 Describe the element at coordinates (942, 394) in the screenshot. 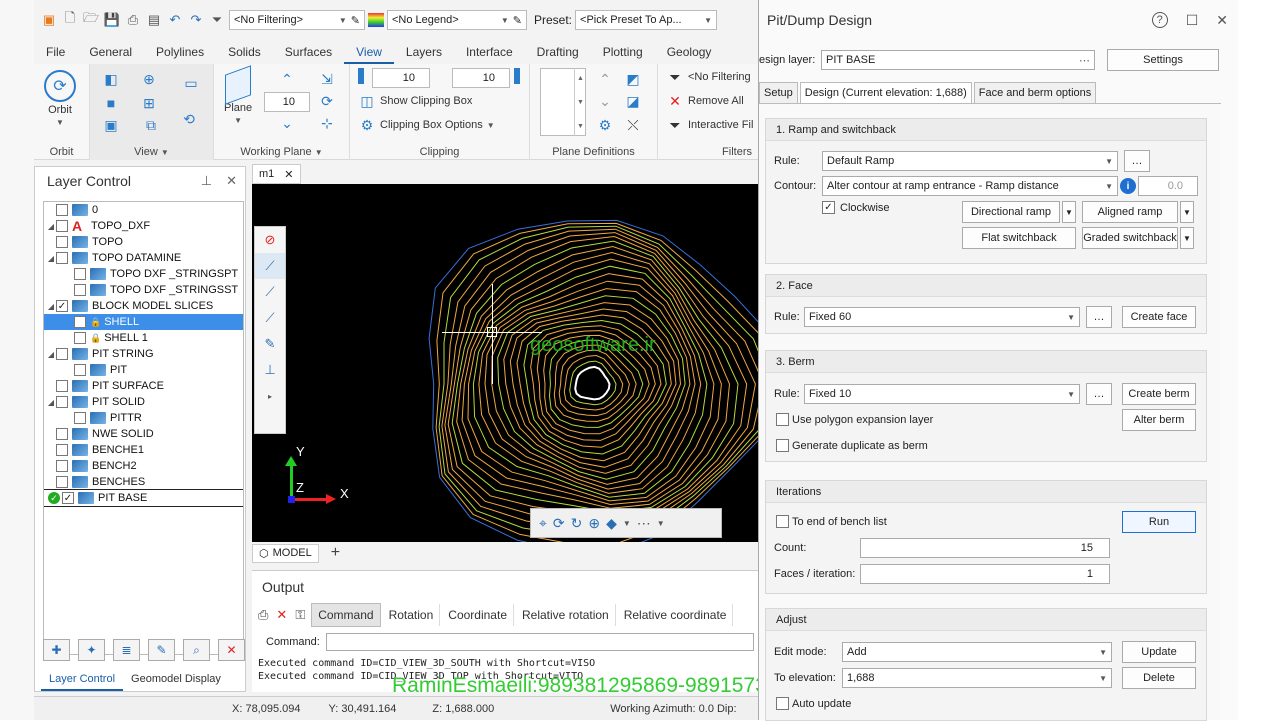

I see `berm-rule-select: Fixed 10 ▼` at that location.